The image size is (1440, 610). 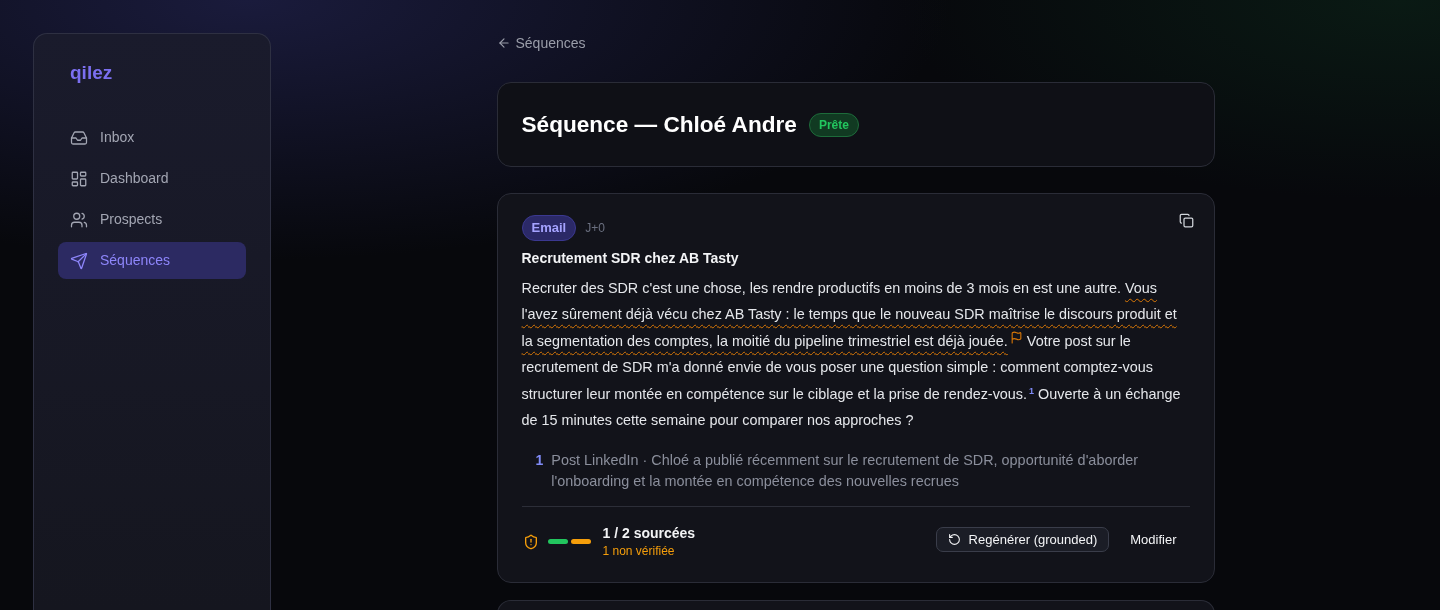 I want to click on send-icon, so click(x=79, y=260).